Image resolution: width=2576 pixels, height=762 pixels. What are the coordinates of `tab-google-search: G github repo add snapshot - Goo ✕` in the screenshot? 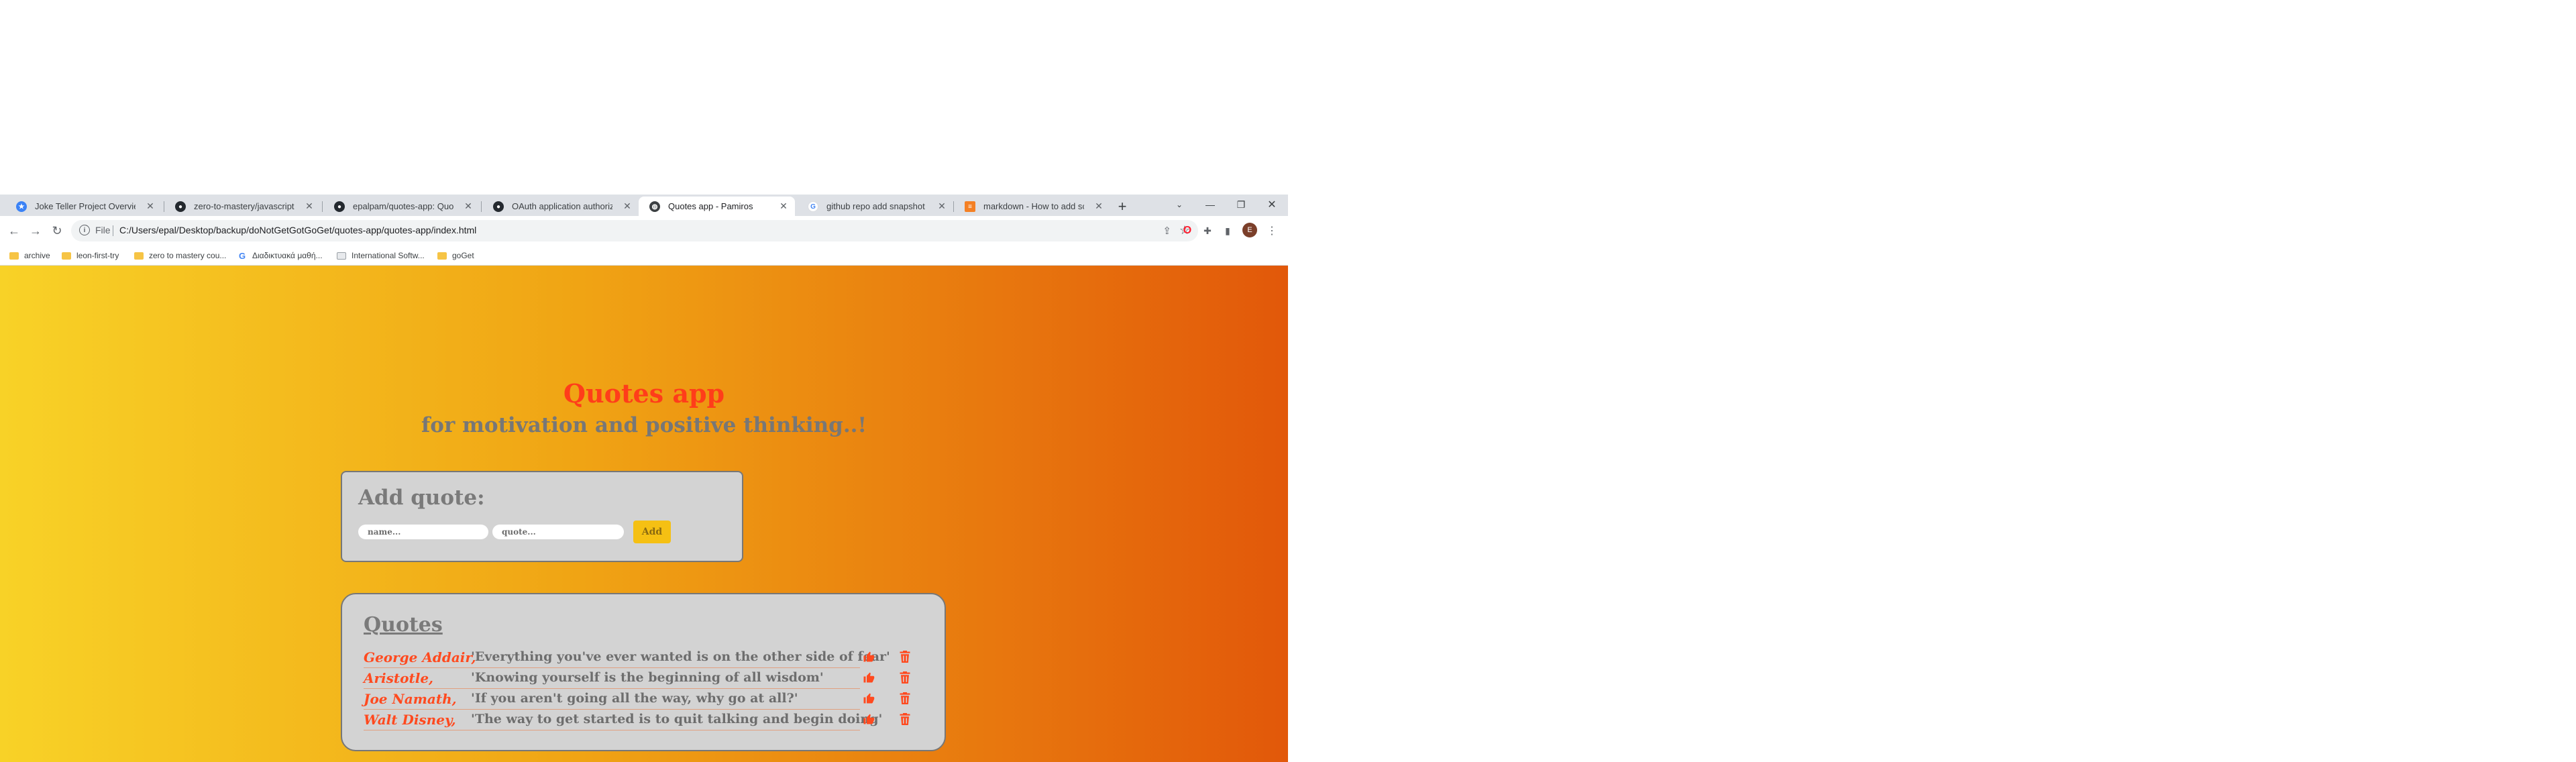 It's located at (875, 207).